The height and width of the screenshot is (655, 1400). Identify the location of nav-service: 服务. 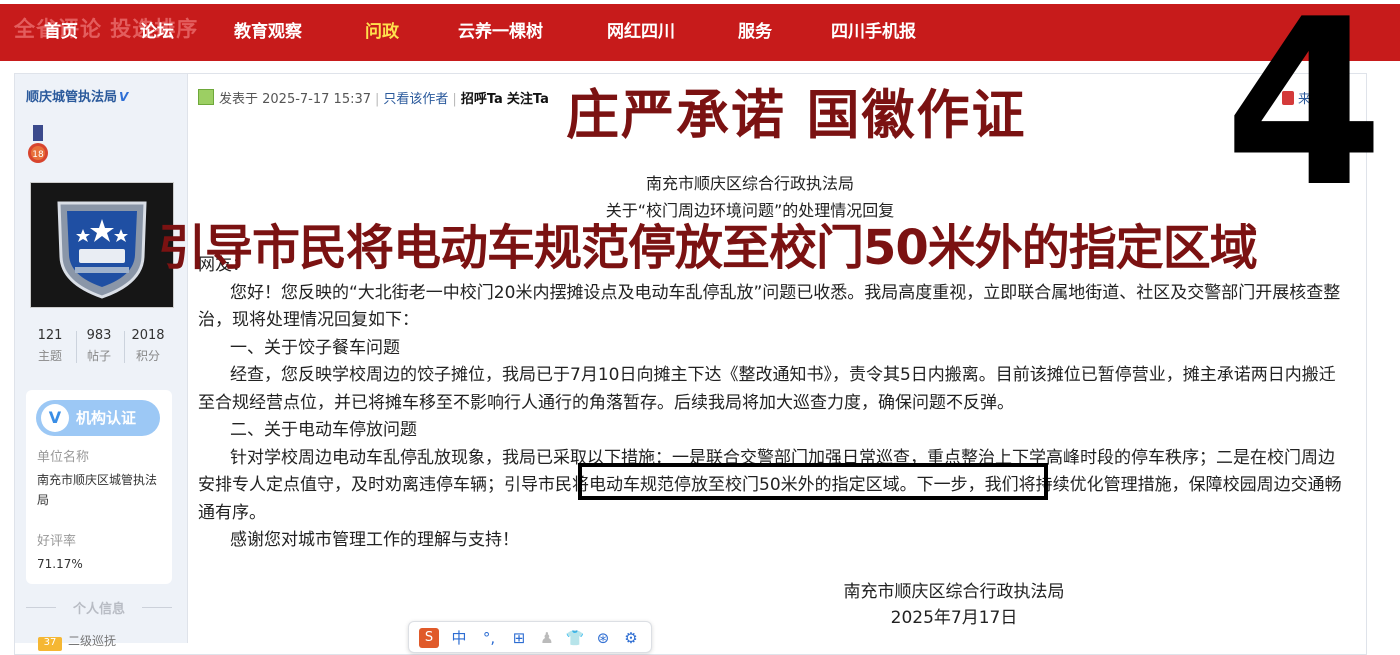
(755, 32).